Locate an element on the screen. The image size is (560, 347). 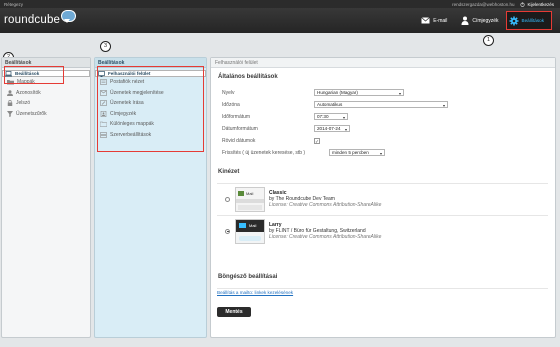
save-button: Mentés is located at coordinates (234, 312).